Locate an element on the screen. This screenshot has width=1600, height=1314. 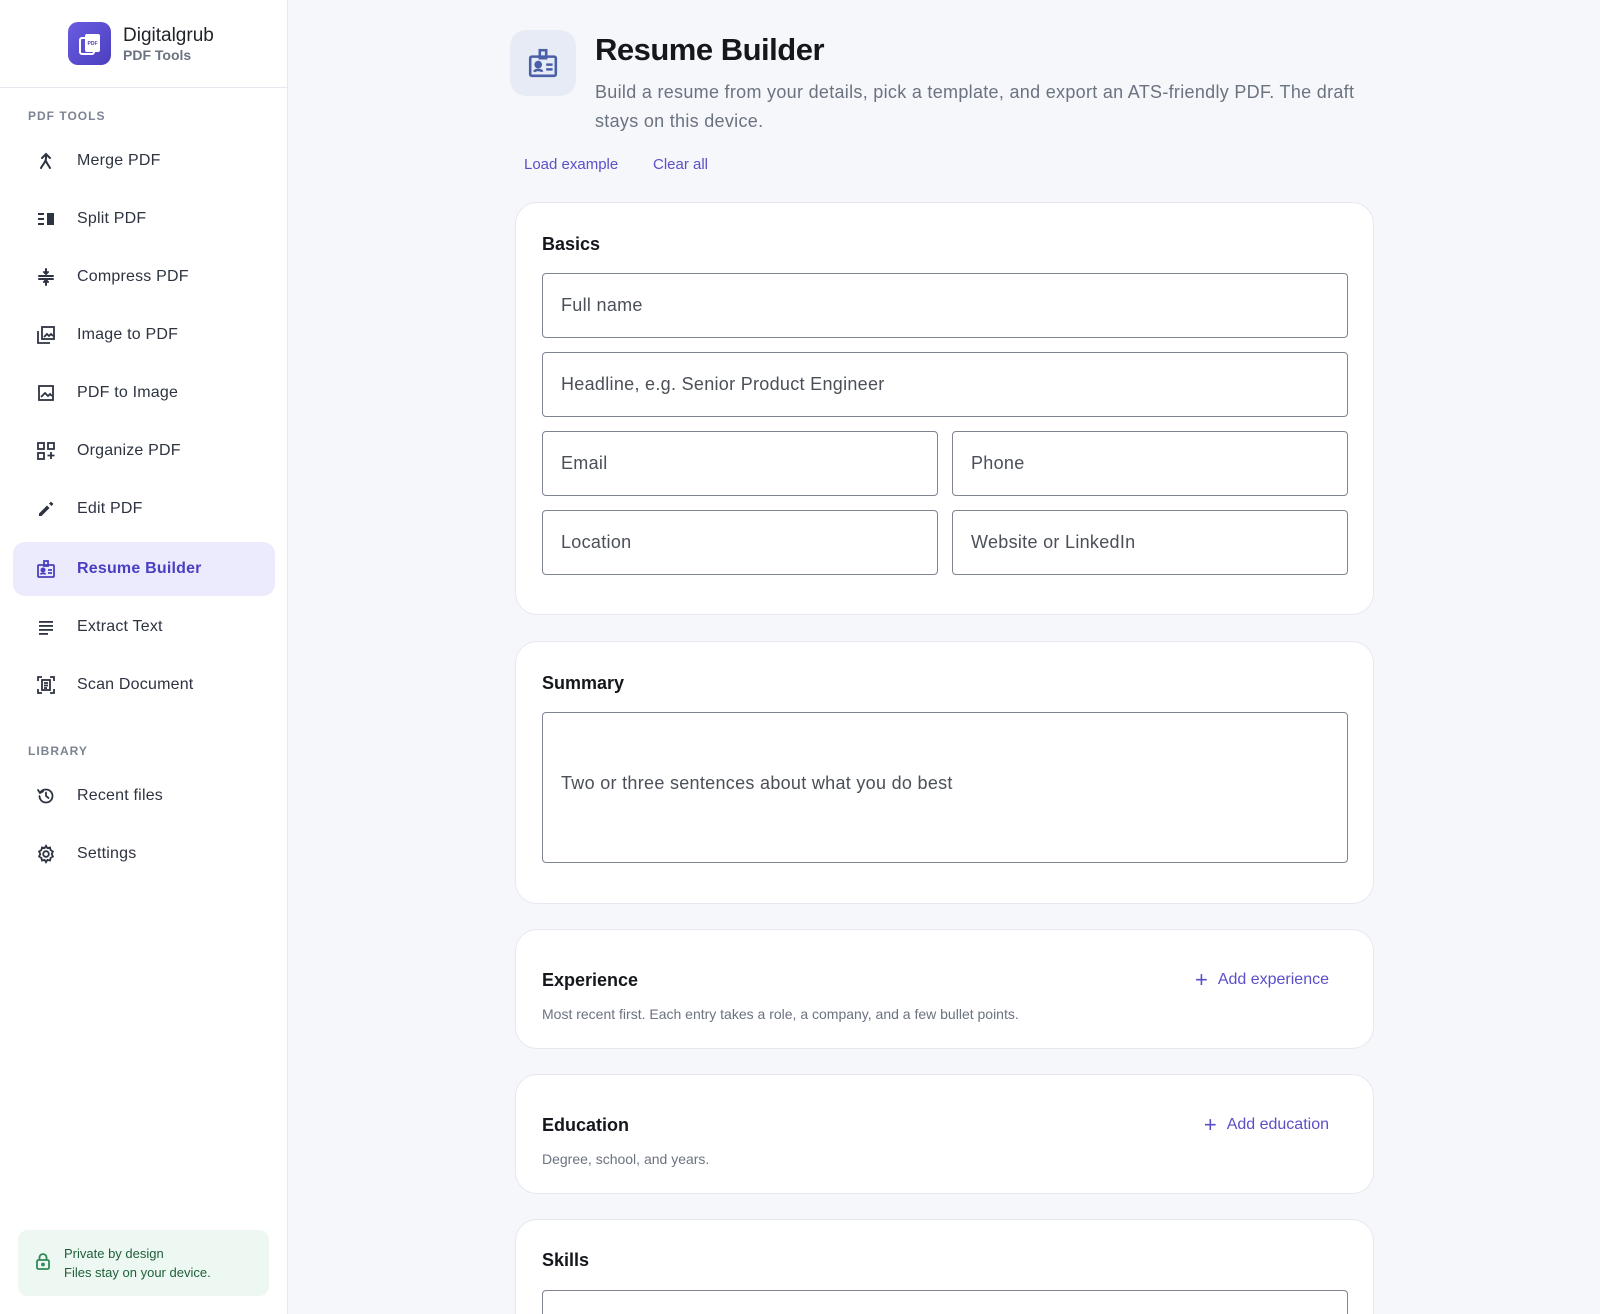
add-education-button: + Add education is located at coordinates (1266, 1124).